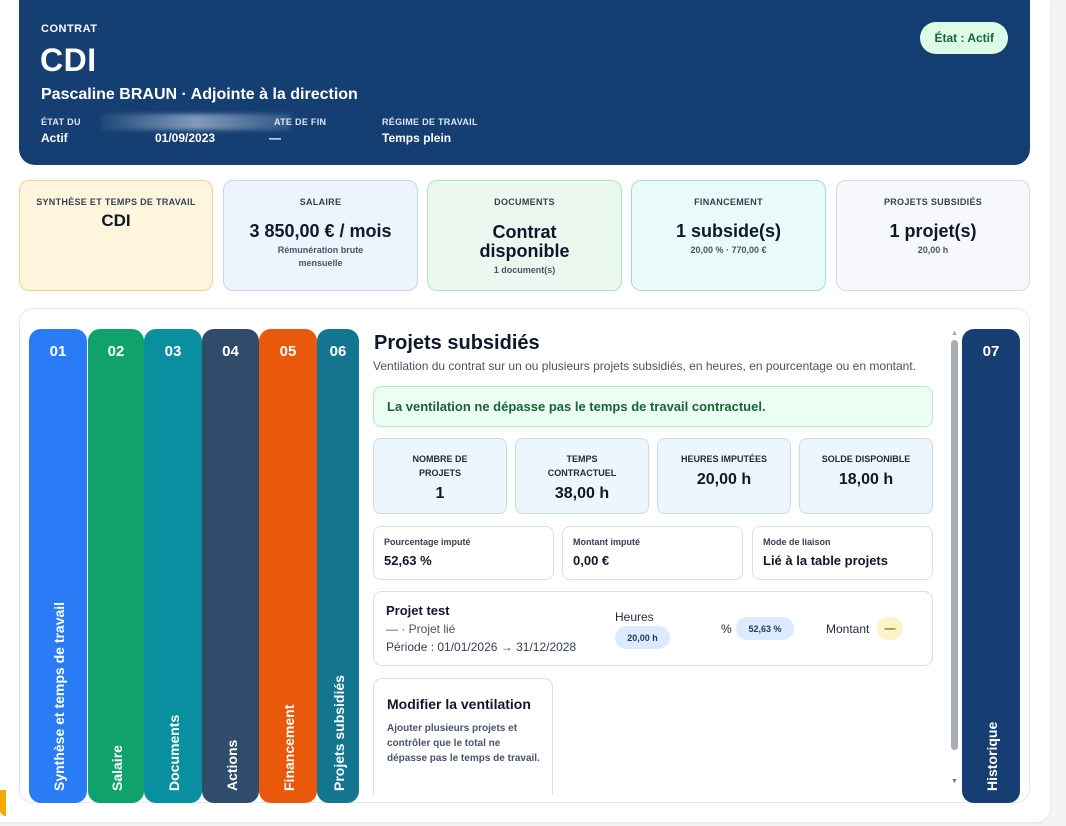 This screenshot has height=826, width=1066. I want to click on stat-contract-hours: TEMPS CONTRACTUEL 38,00 h, so click(582, 476).